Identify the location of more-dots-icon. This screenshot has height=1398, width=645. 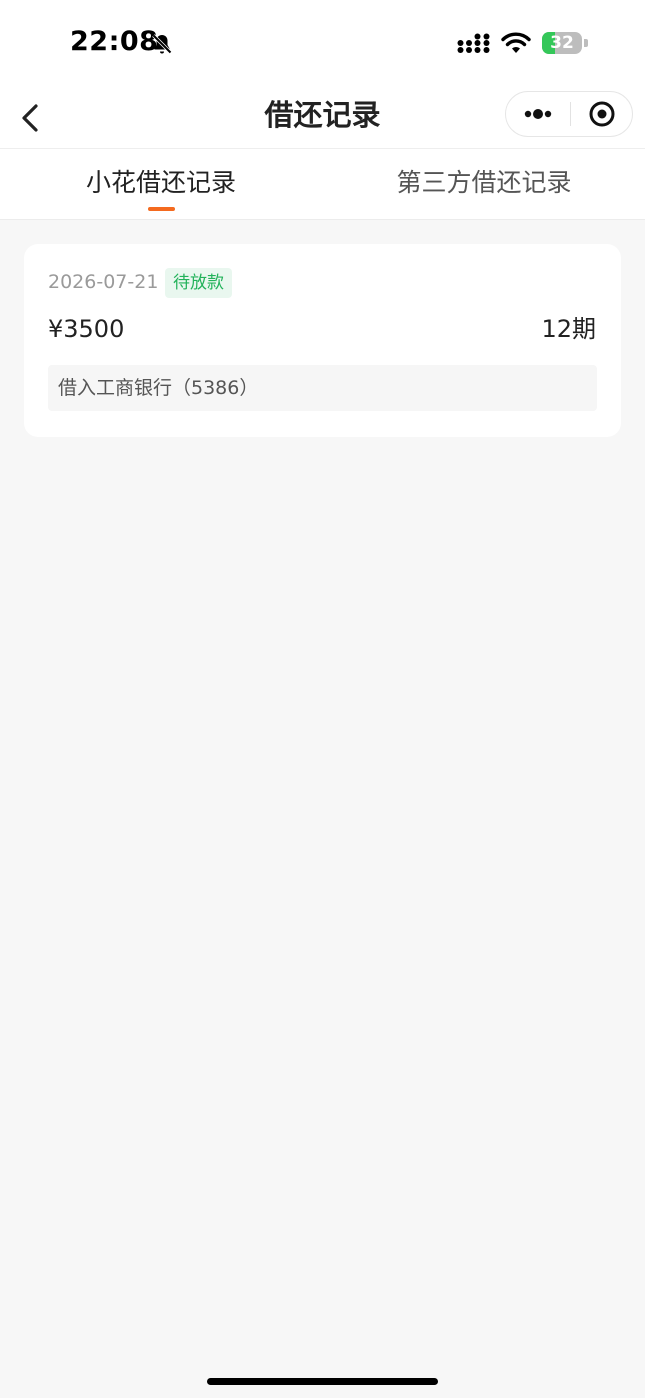
(538, 114).